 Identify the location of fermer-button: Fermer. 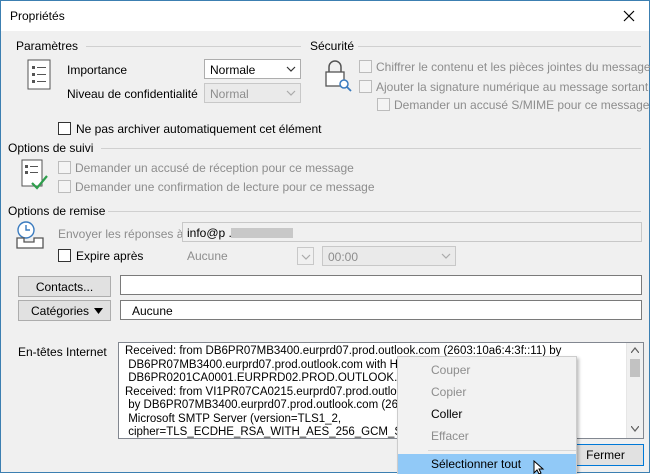
(605, 455).